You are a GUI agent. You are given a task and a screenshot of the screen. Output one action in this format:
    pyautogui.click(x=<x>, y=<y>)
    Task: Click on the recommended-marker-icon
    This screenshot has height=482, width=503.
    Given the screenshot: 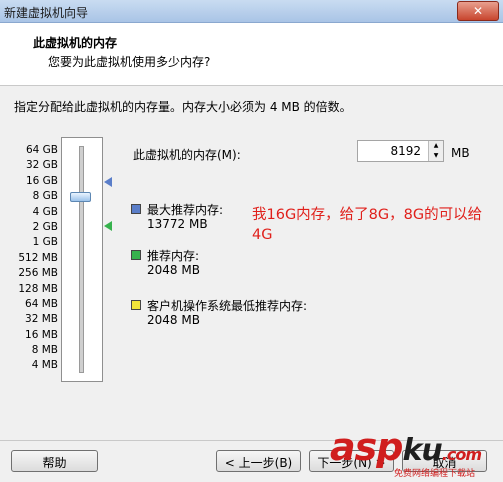 What is the action you would take?
    pyautogui.click(x=108, y=226)
    